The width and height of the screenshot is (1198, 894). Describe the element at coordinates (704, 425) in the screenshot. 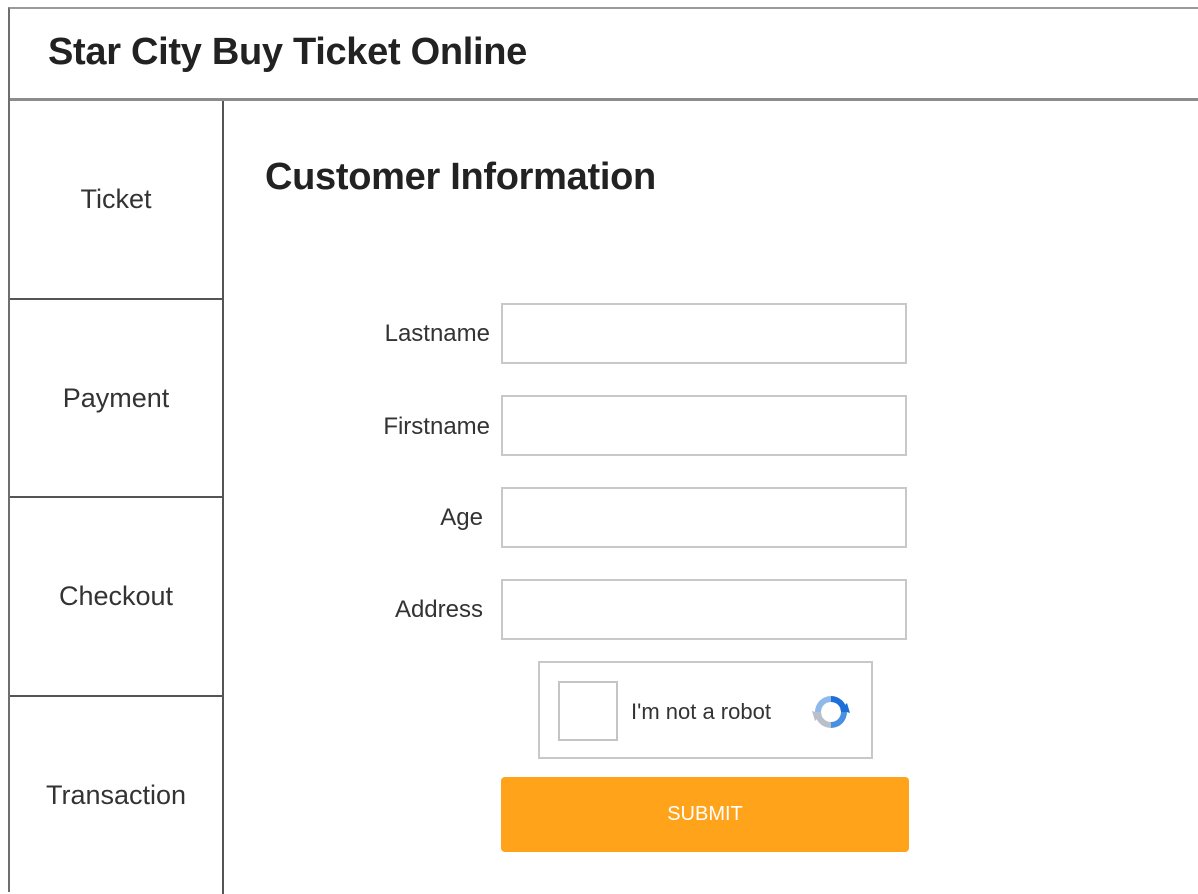

I see `firstname-input` at that location.